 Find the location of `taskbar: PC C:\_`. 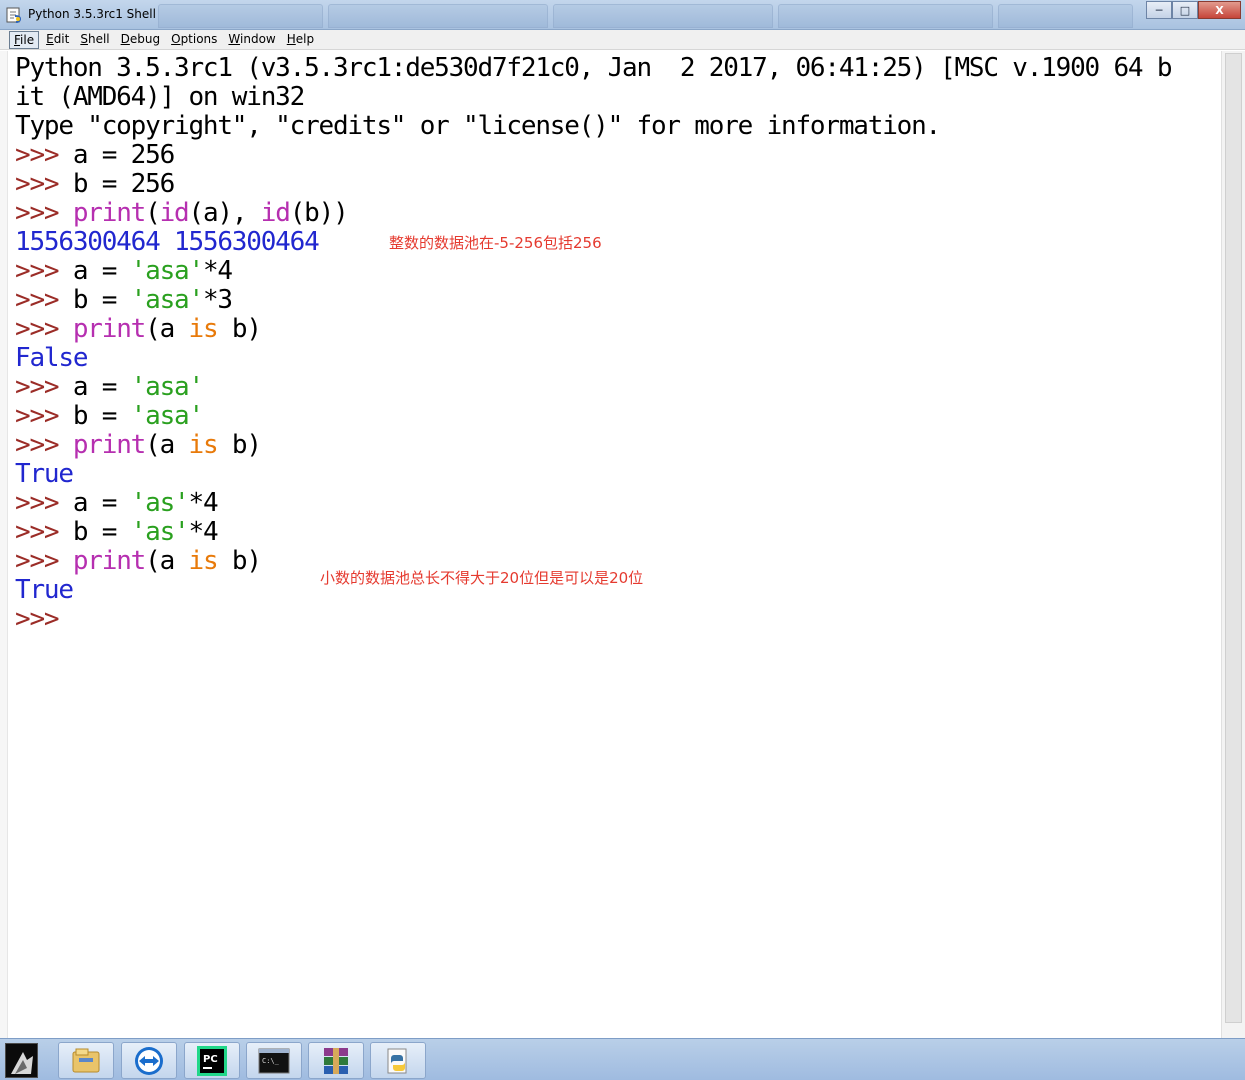

taskbar: PC C:\_ is located at coordinates (622, 1059).